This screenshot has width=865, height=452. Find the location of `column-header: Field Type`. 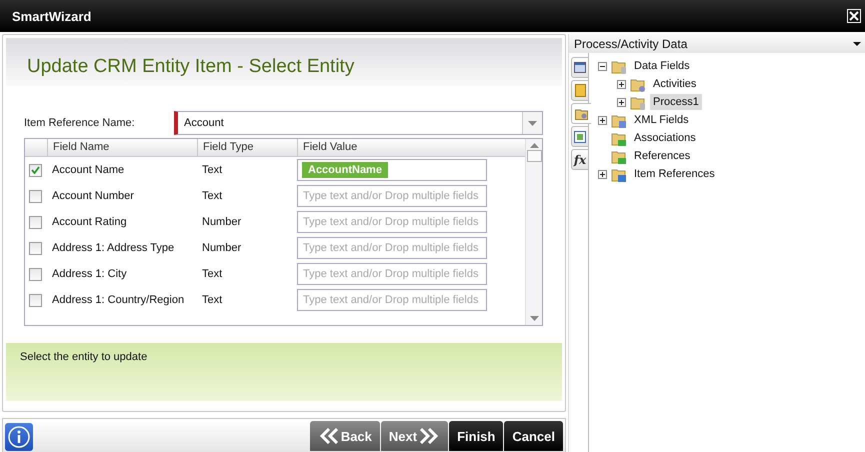

column-header: Field Type is located at coordinates (247, 147).